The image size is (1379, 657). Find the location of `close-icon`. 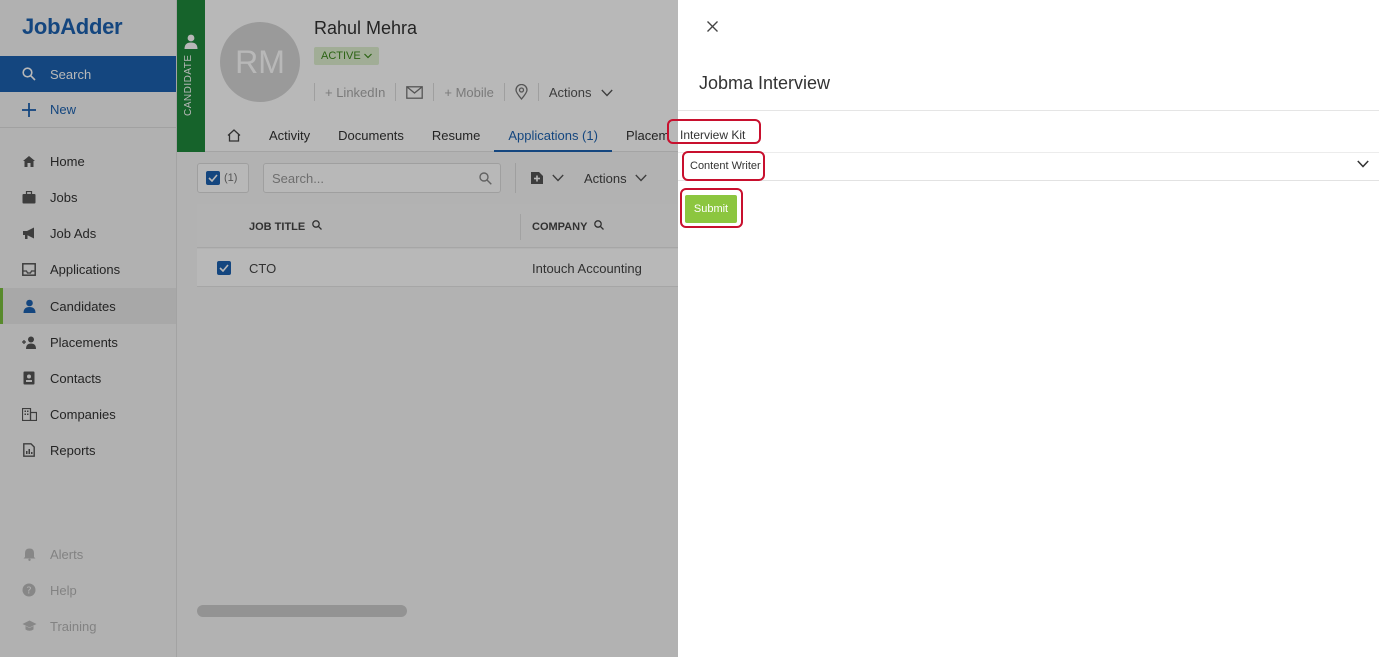

close-icon is located at coordinates (712, 26).